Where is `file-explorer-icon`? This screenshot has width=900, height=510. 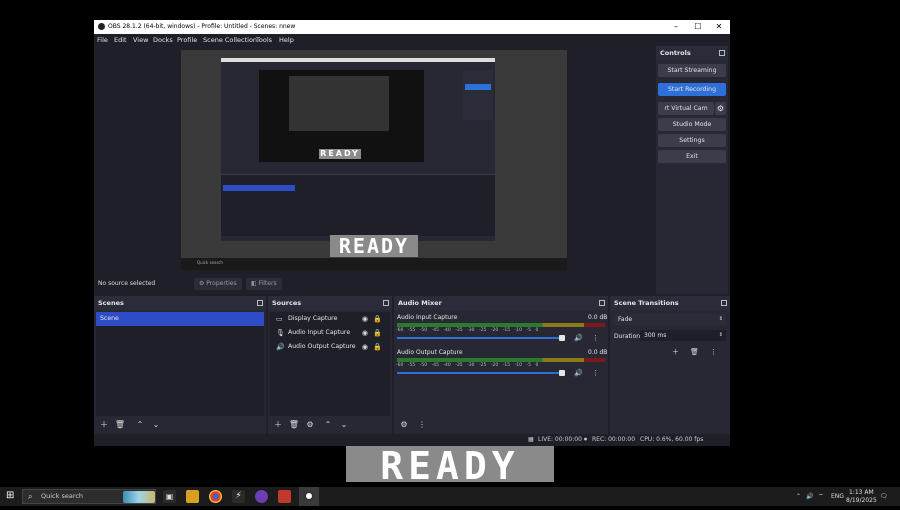 file-explorer-icon is located at coordinates (192, 496).